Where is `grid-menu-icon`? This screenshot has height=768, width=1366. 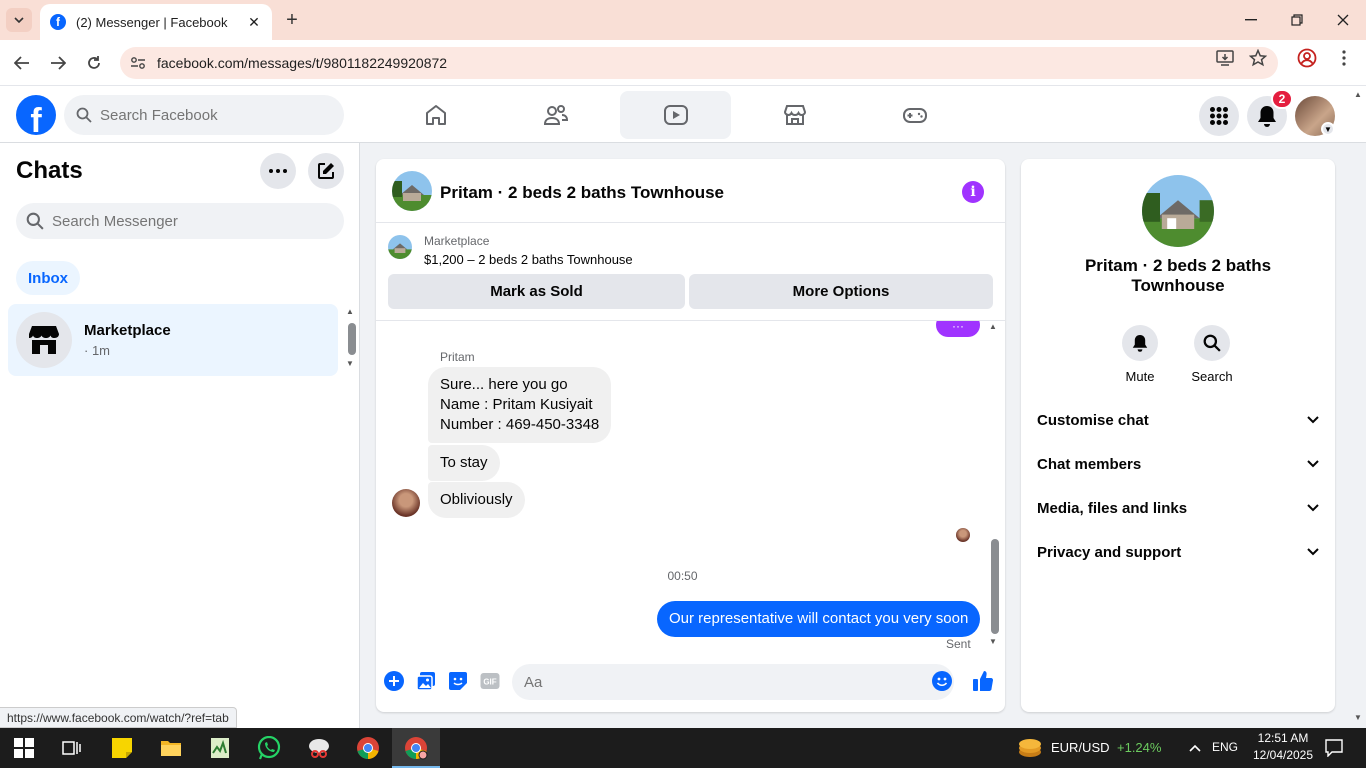
grid-menu-icon is located at coordinates (1219, 116).